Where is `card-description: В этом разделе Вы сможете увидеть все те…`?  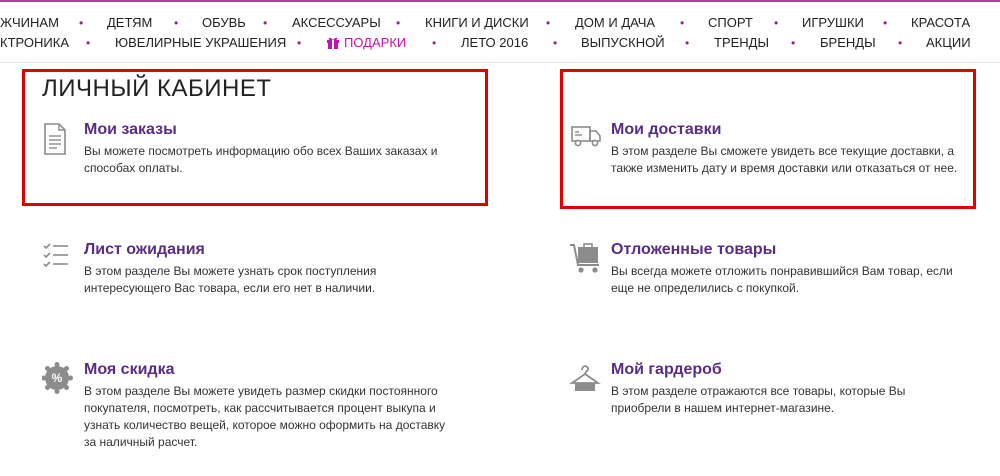 card-description: В этом разделе Вы сможете увидеть все те… is located at coordinates (784, 159).